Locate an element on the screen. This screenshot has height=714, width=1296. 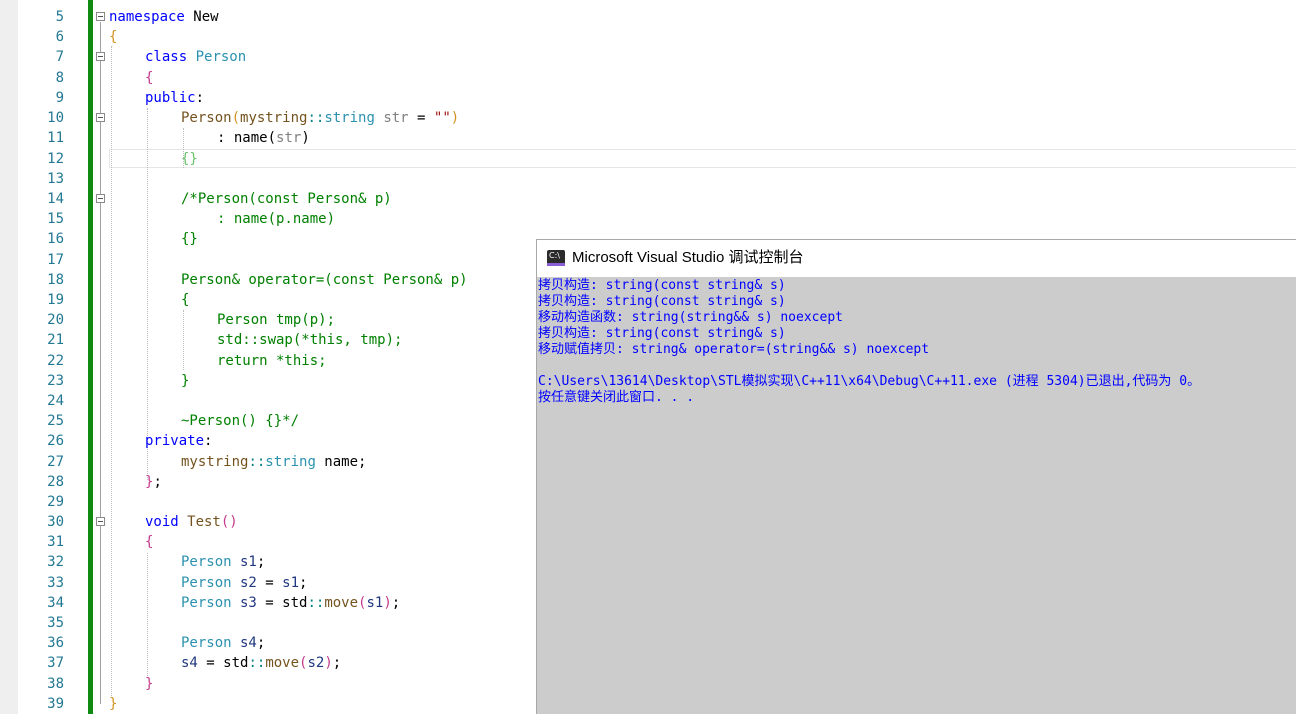
code-line-25: ~Person() {}*/ is located at coordinates (240, 421).